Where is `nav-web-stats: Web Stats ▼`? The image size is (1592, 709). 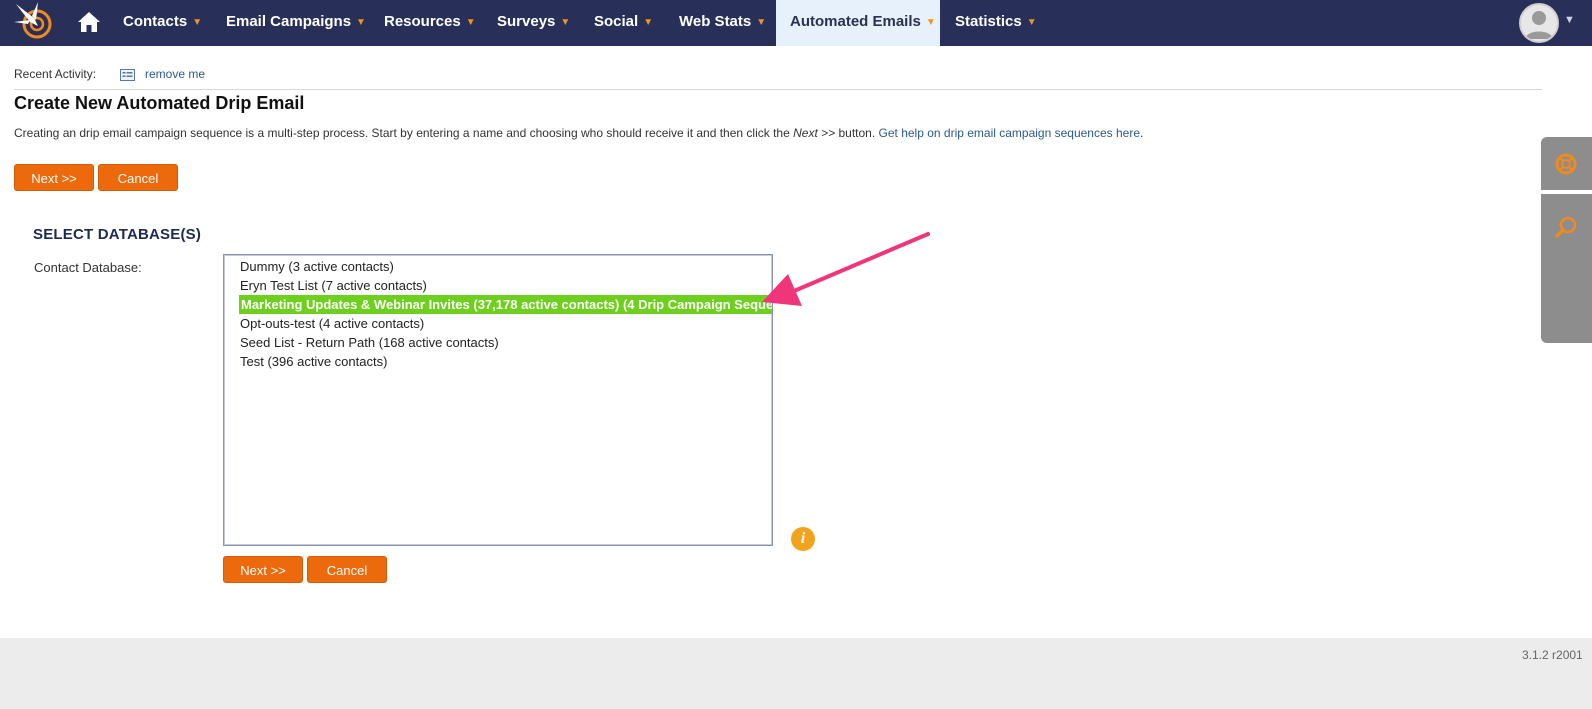 nav-web-stats: Web Stats ▼ is located at coordinates (722, 23).